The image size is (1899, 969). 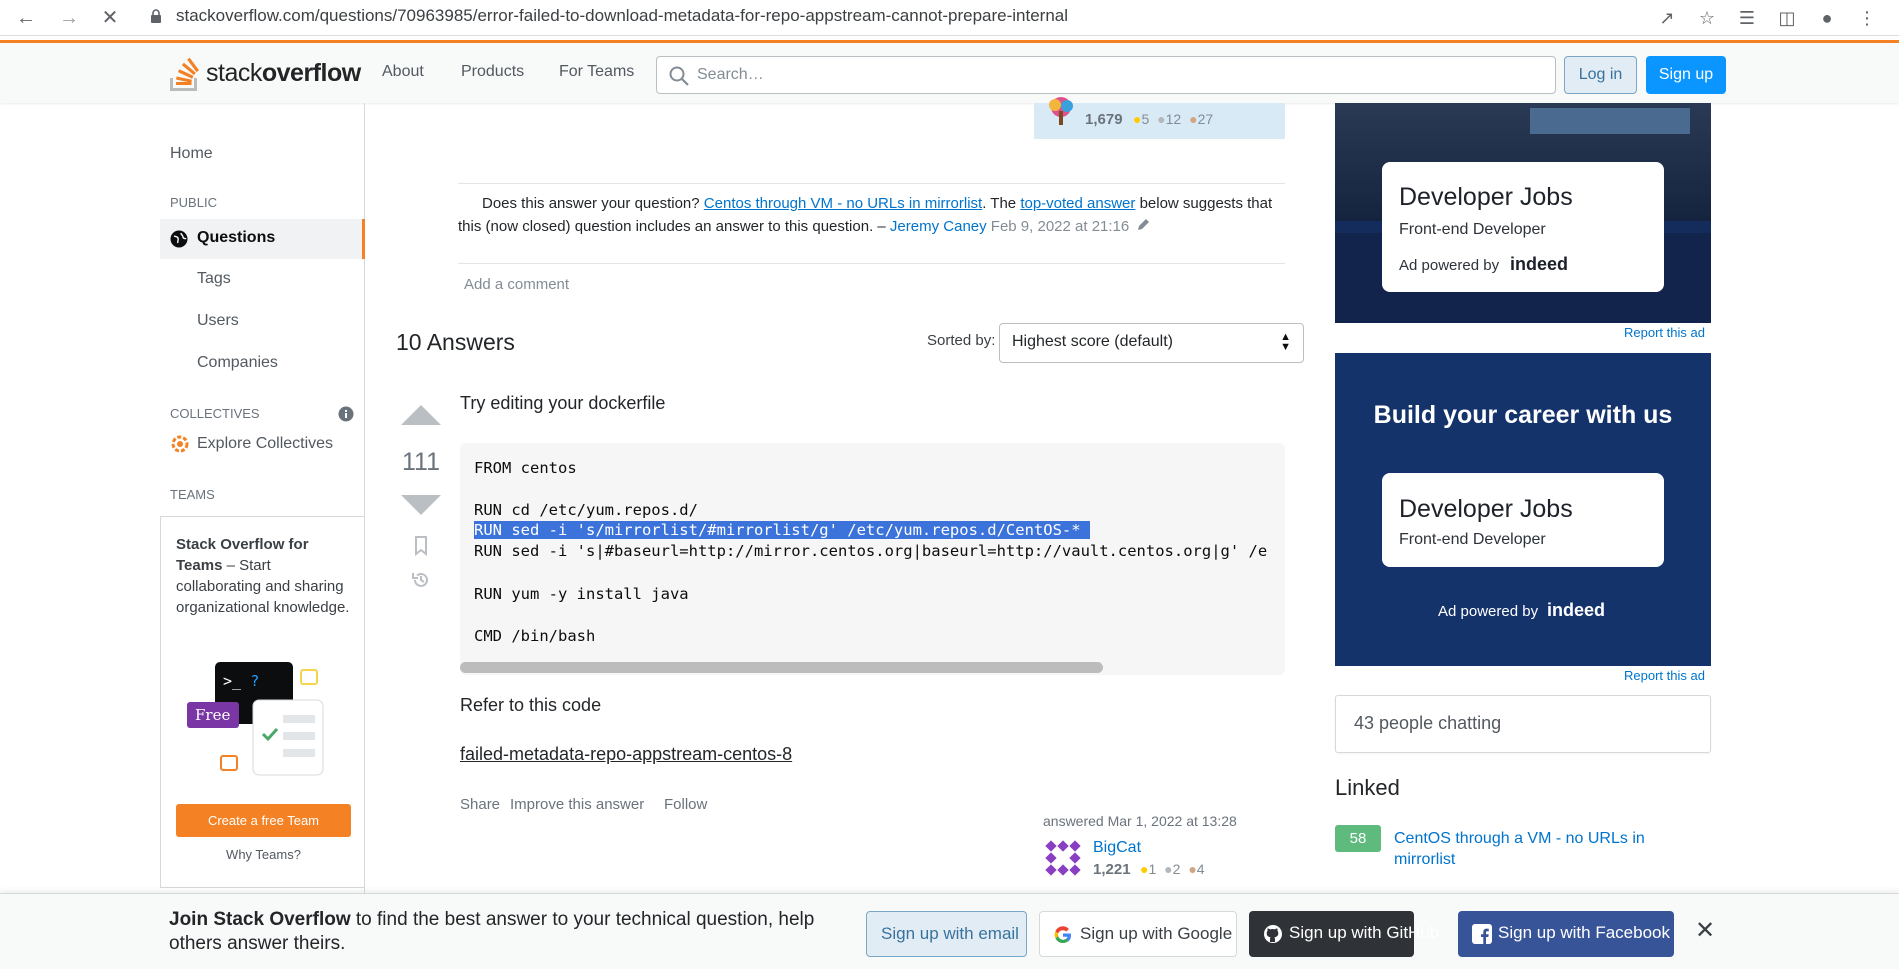 I want to click on answer-intro: Try editing your dockerfile, so click(x=563, y=403).